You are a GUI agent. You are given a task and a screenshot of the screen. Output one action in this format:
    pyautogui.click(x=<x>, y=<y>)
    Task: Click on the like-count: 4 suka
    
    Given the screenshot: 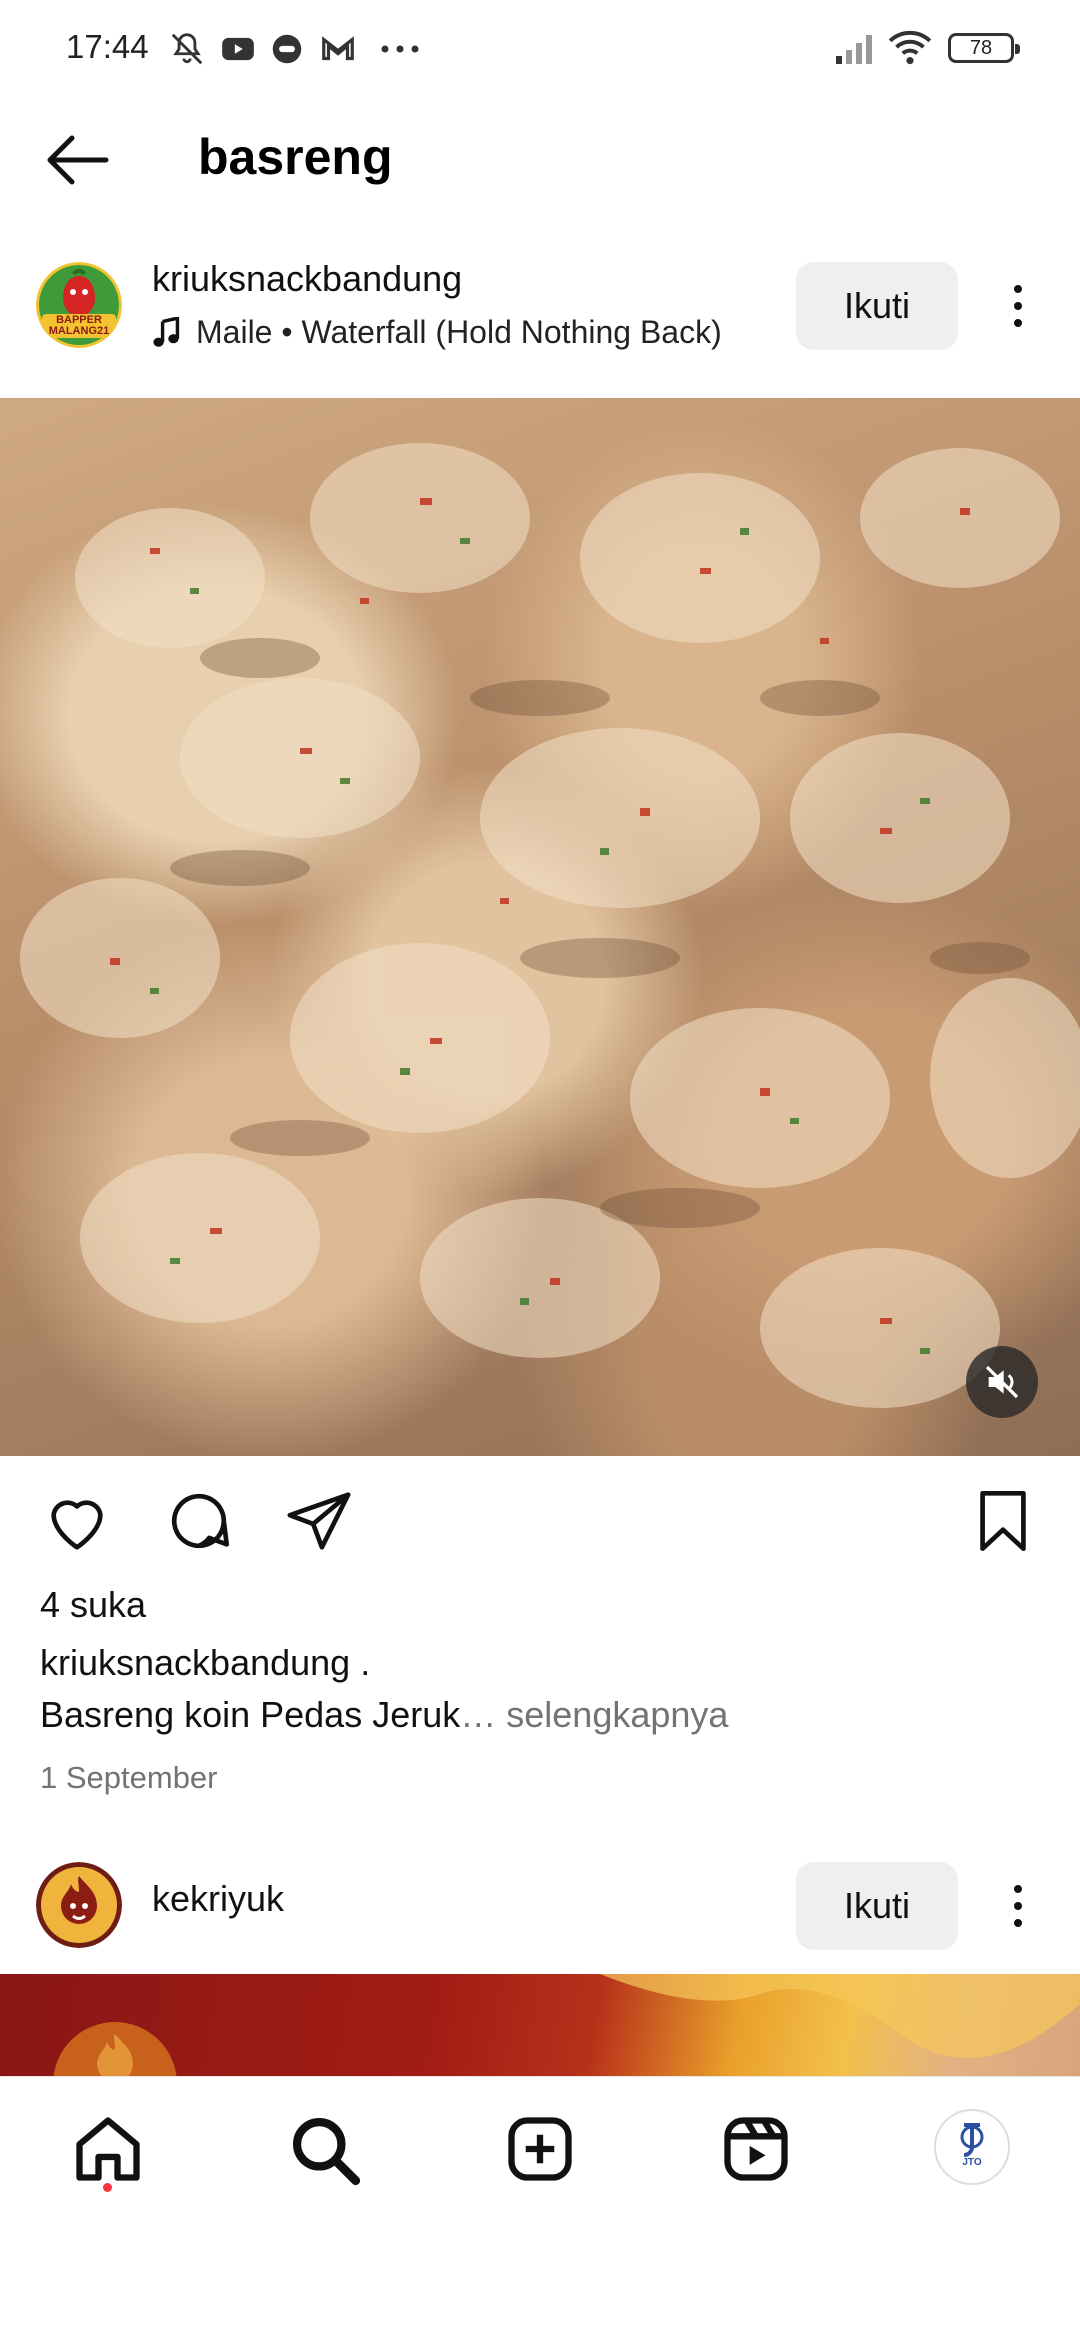 What is the action you would take?
    pyautogui.click(x=93, y=1605)
    